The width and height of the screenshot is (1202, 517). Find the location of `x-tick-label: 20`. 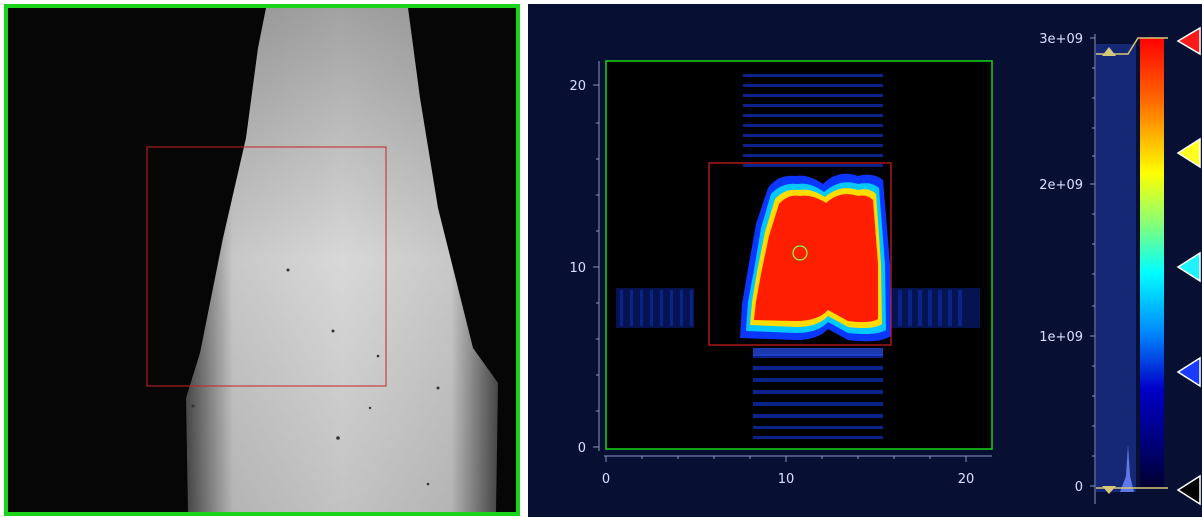

x-tick-label: 20 is located at coordinates (966, 479).